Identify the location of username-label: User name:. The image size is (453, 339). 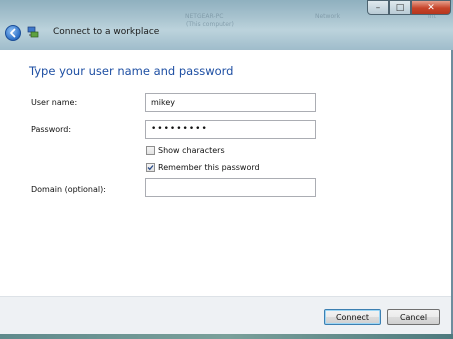
(54, 102).